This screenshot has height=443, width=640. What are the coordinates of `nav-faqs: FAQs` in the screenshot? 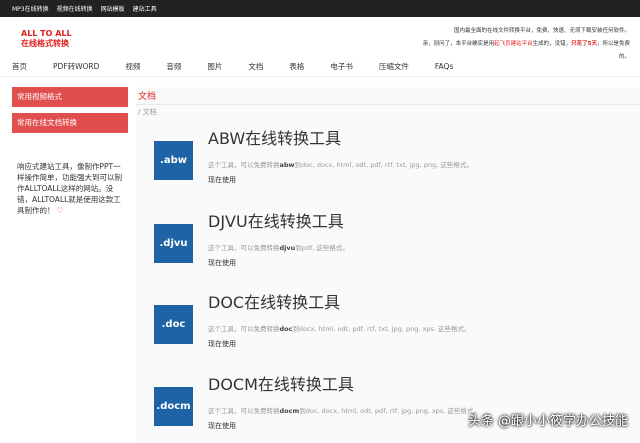 It's located at (444, 66).